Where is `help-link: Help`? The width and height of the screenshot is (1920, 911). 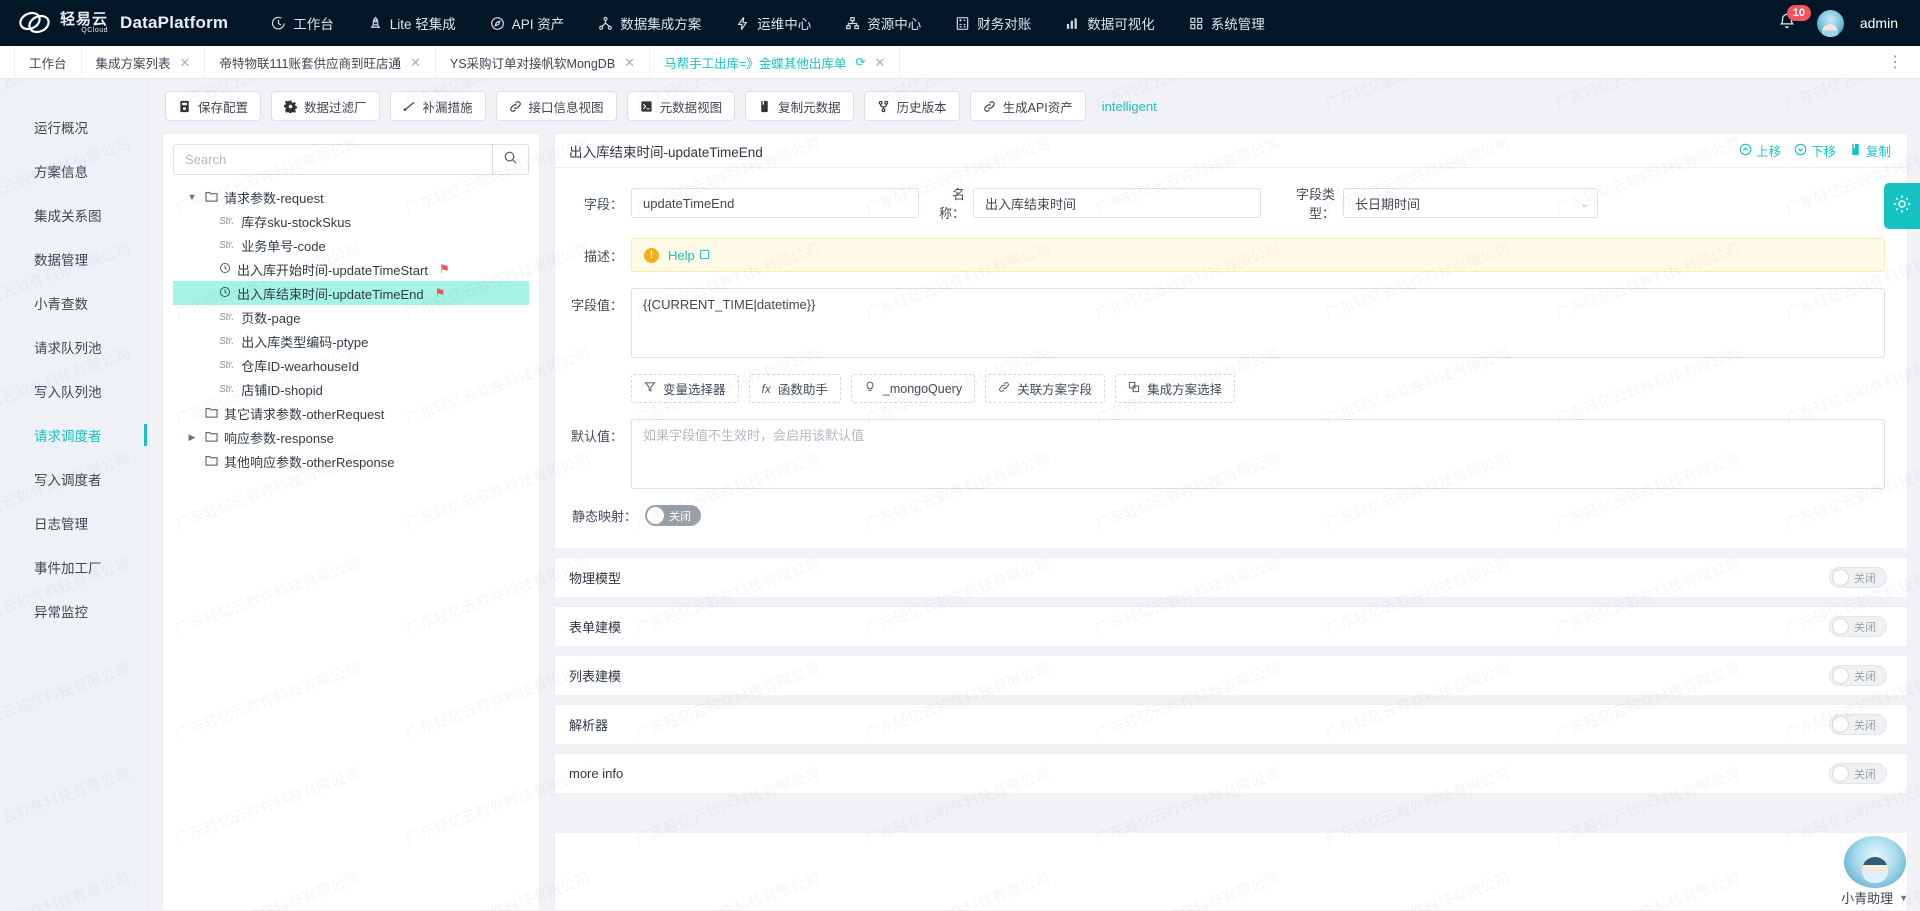
help-link: Help is located at coordinates (689, 255).